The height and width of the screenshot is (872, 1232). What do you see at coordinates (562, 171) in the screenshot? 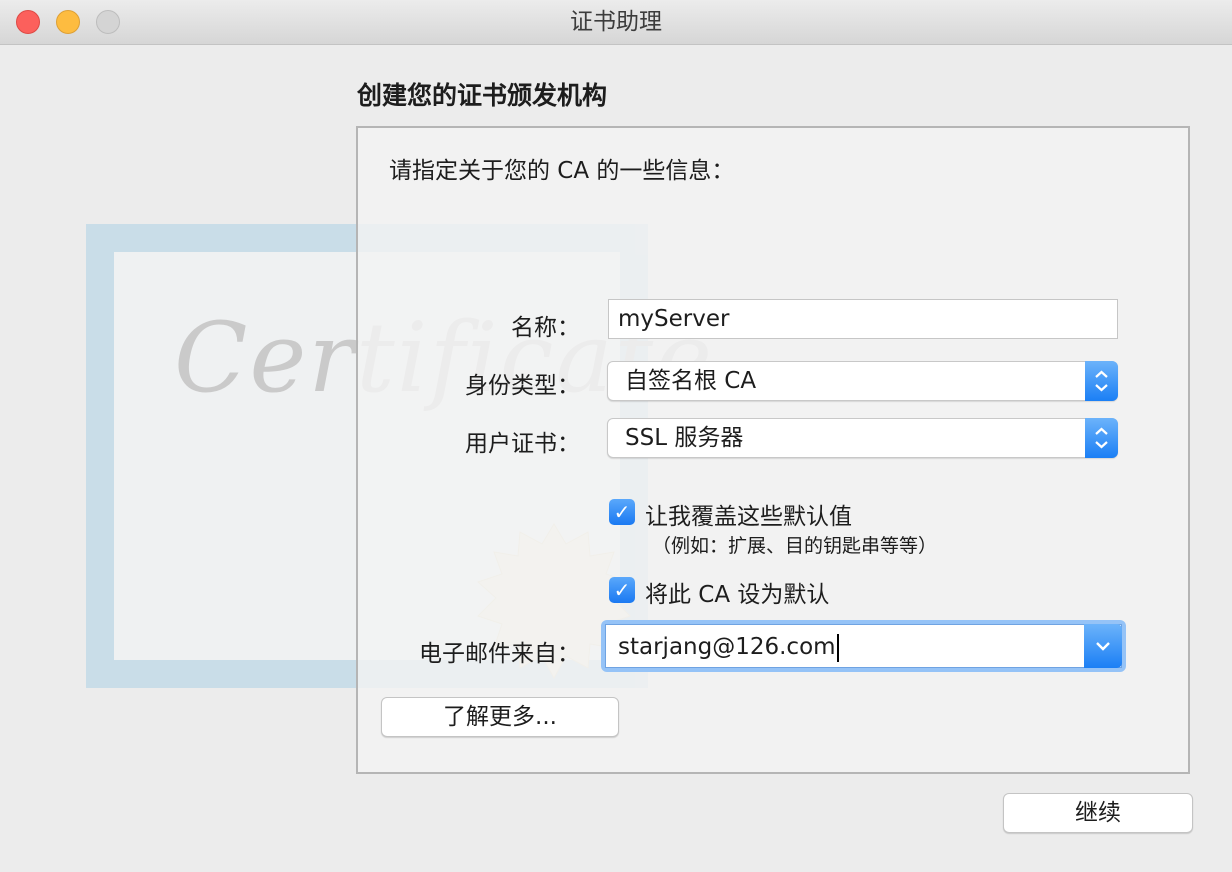
I see `form-prompt: 请指定关于您的 CA 的一些信息：` at bounding box center [562, 171].